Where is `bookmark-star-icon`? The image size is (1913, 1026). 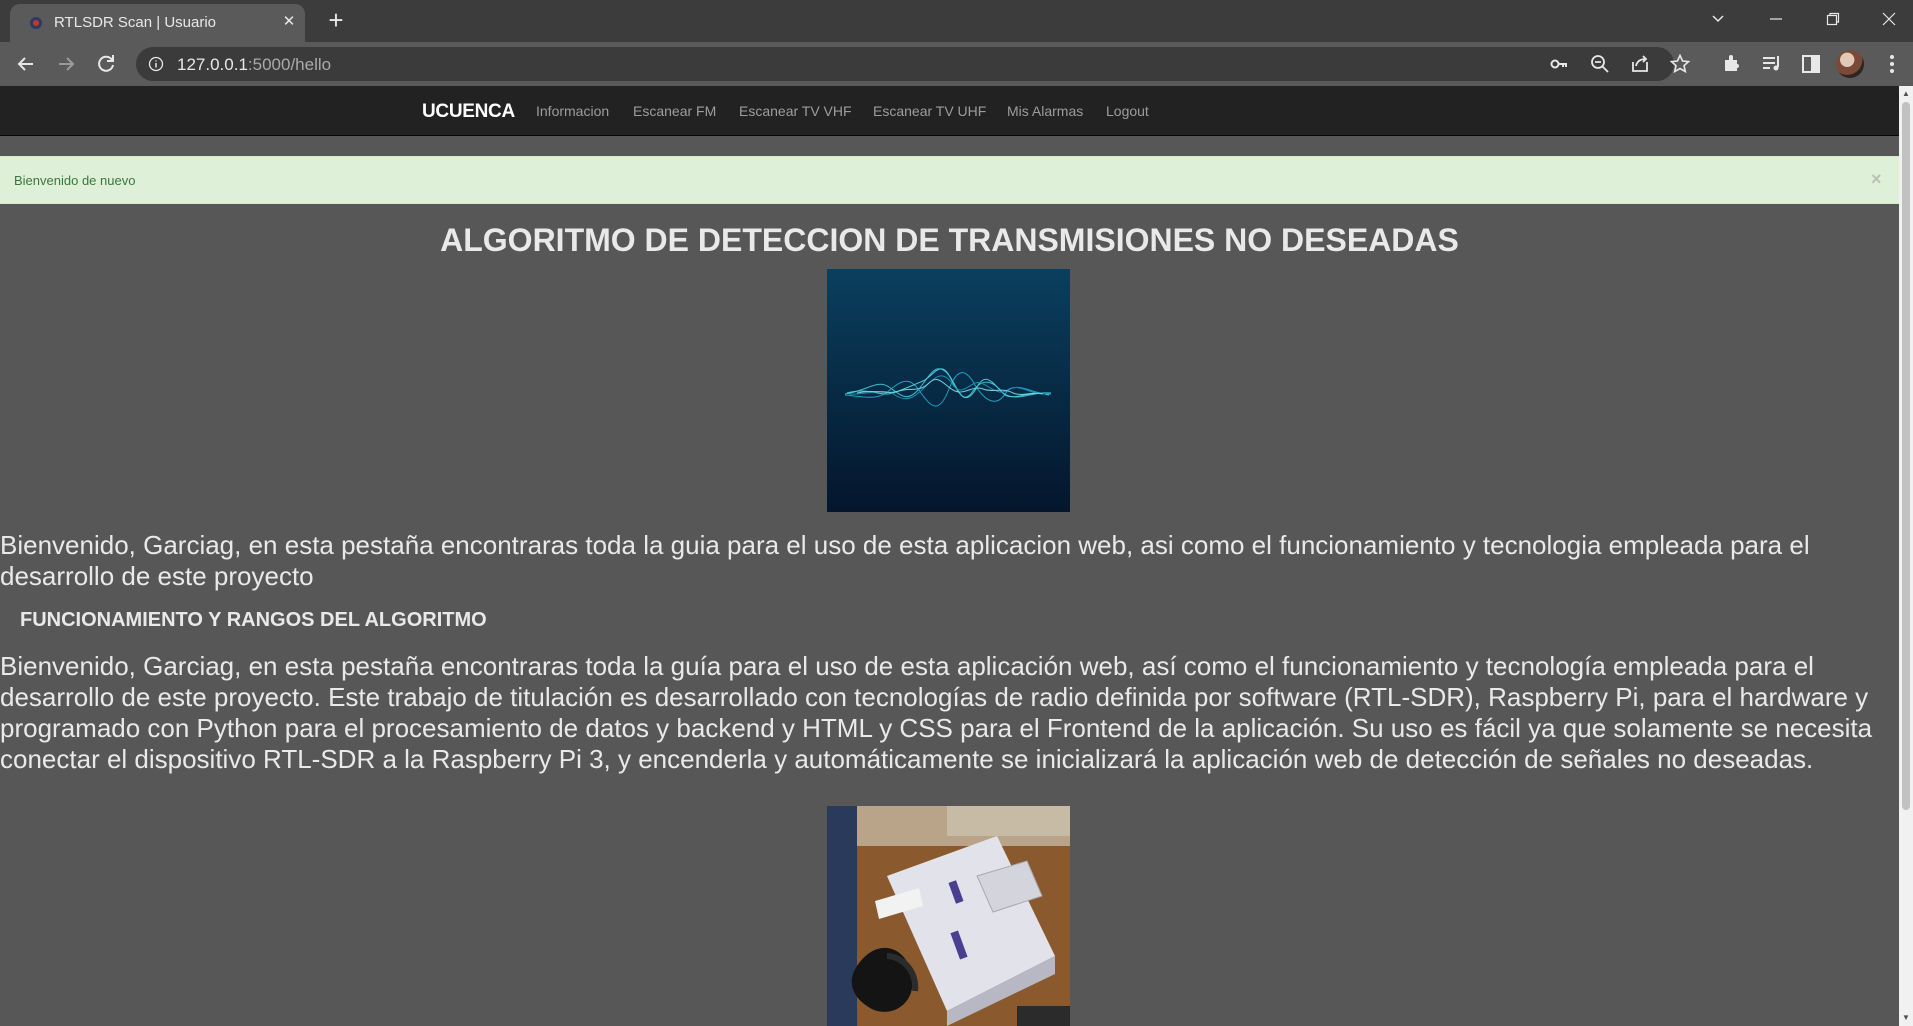 bookmark-star-icon is located at coordinates (1680, 64).